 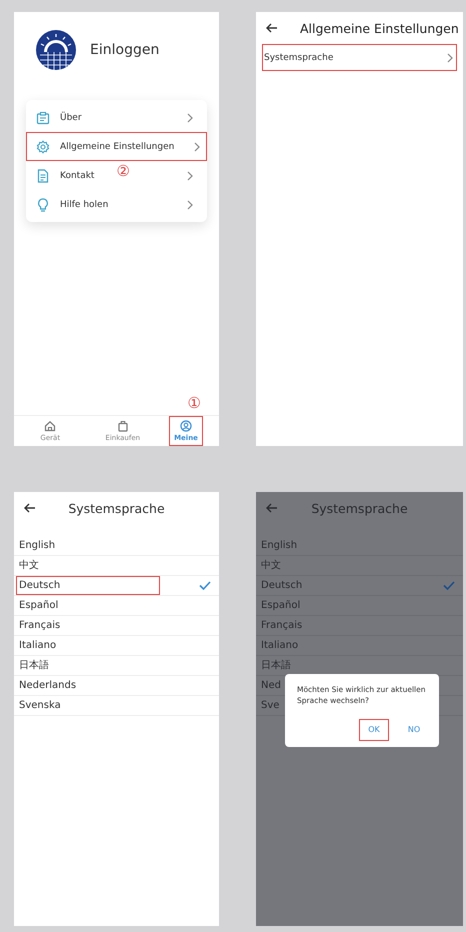 What do you see at coordinates (123, 171) in the screenshot?
I see `step-number: ②` at bounding box center [123, 171].